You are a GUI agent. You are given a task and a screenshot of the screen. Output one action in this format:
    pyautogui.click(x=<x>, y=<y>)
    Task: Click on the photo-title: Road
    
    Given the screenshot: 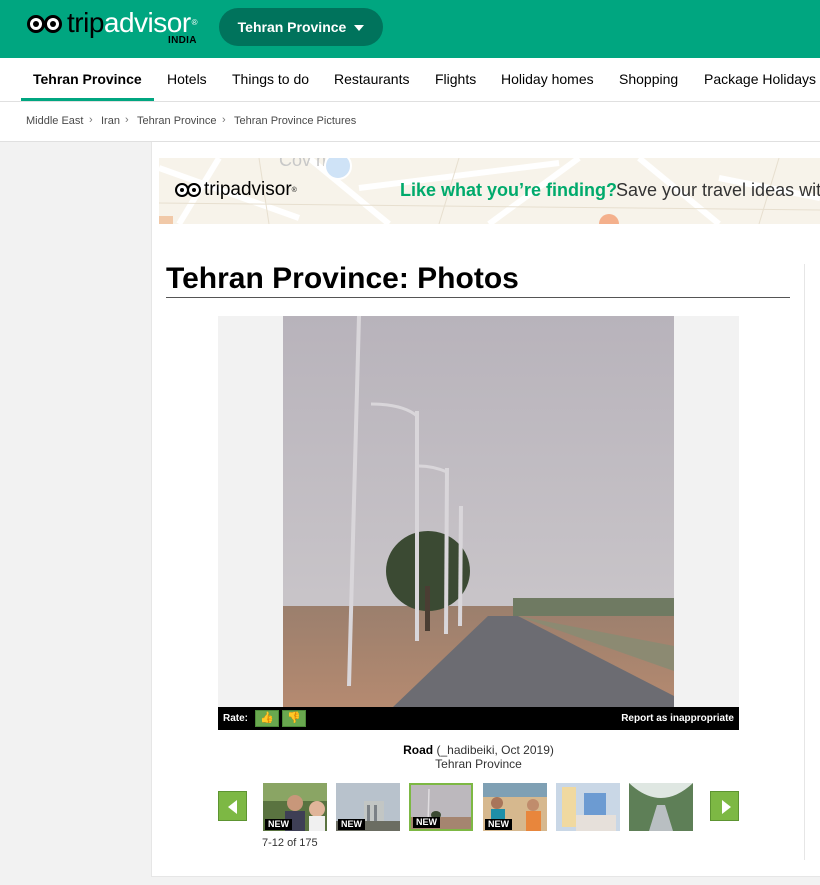 What is the action you would take?
    pyautogui.click(x=418, y=750)
    